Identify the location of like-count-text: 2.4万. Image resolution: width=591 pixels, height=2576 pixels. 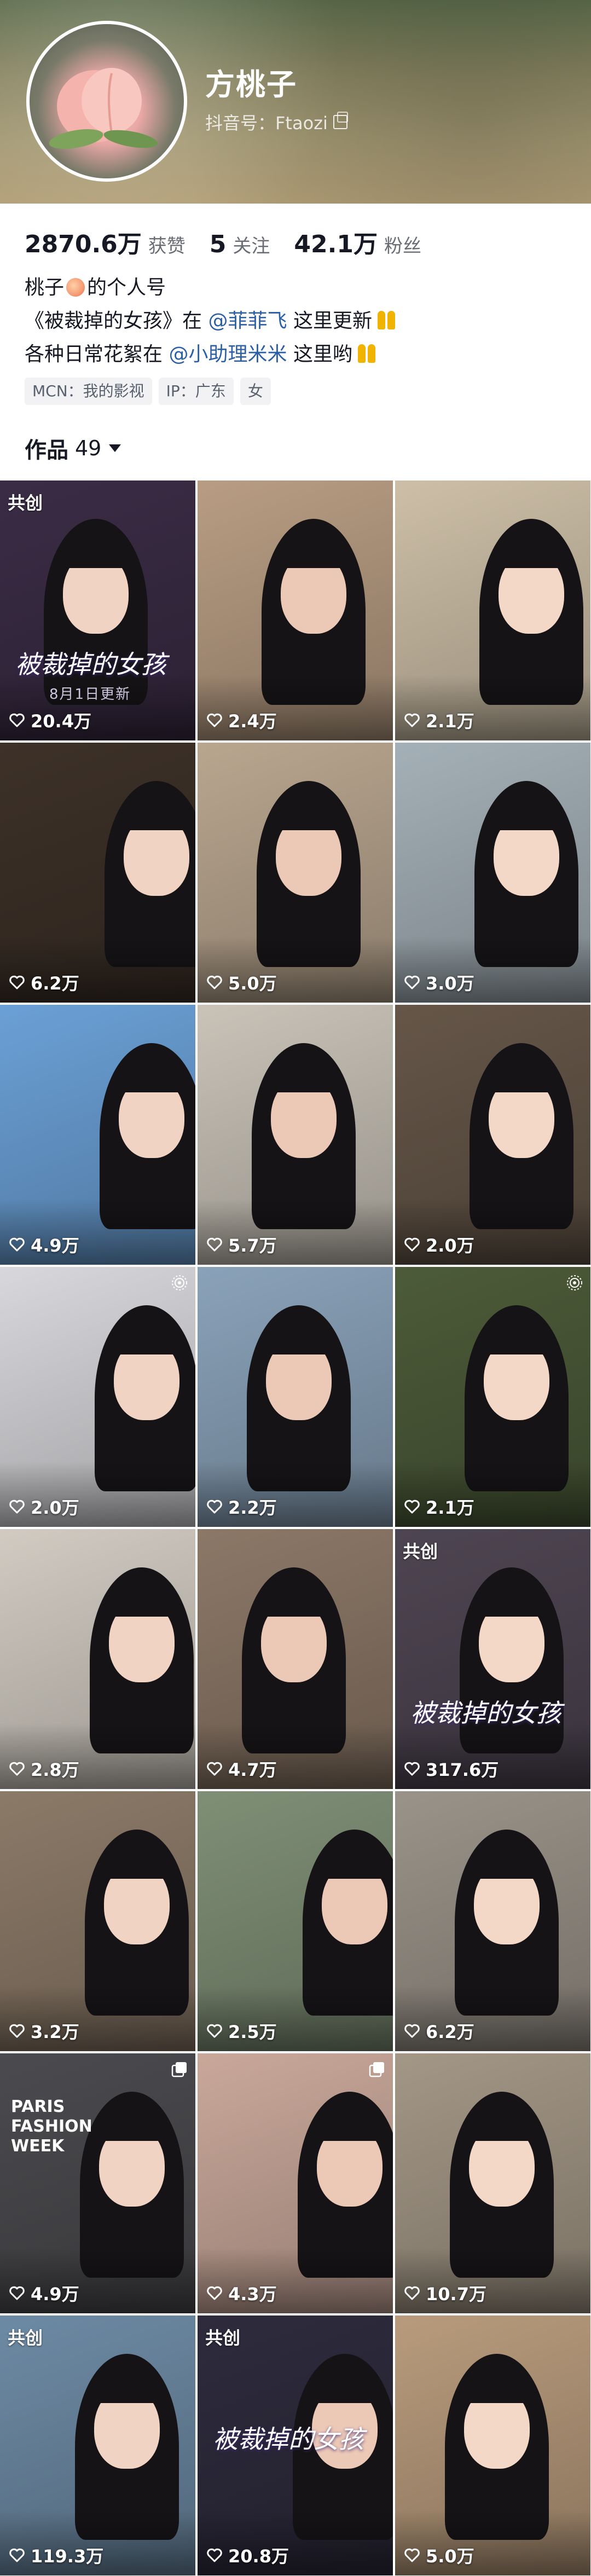
(253, 721).